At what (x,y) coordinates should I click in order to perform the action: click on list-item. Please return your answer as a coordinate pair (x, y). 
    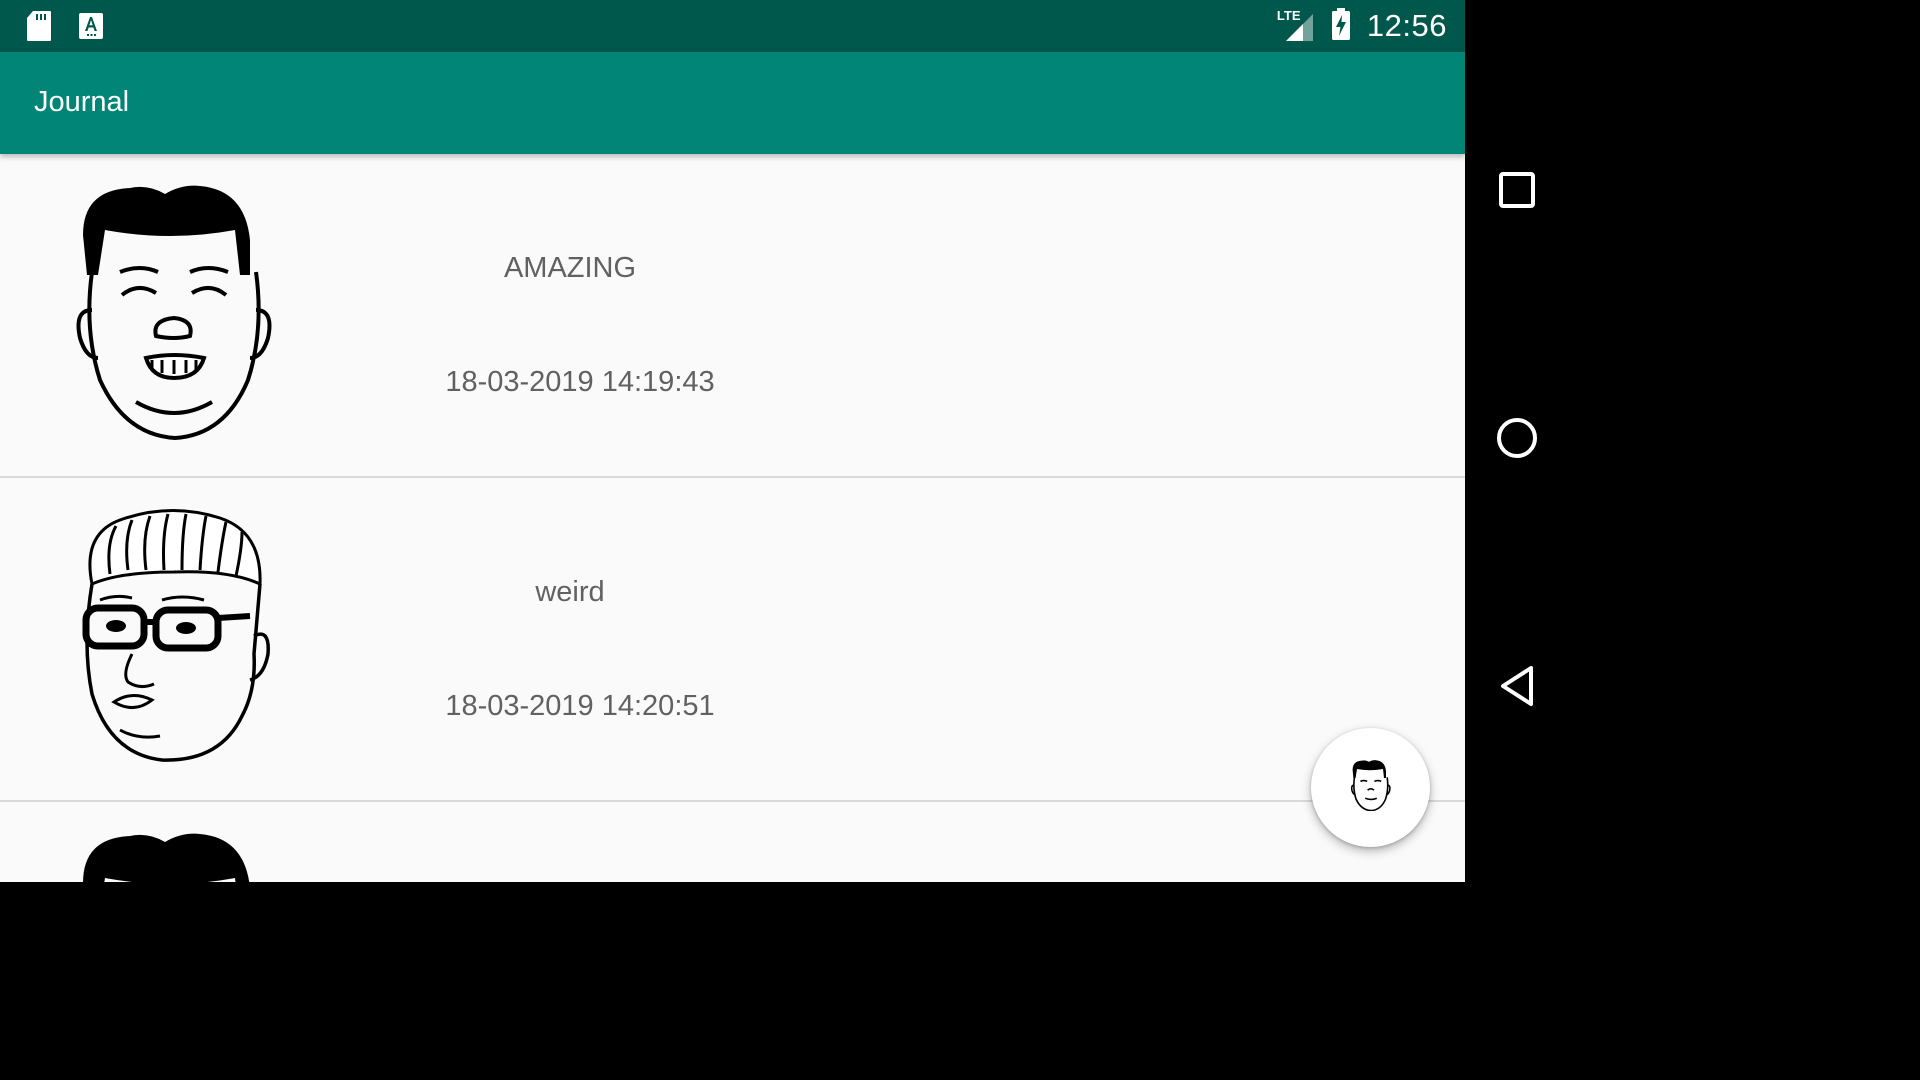
    Looking at the image, I should click on (732, 842).